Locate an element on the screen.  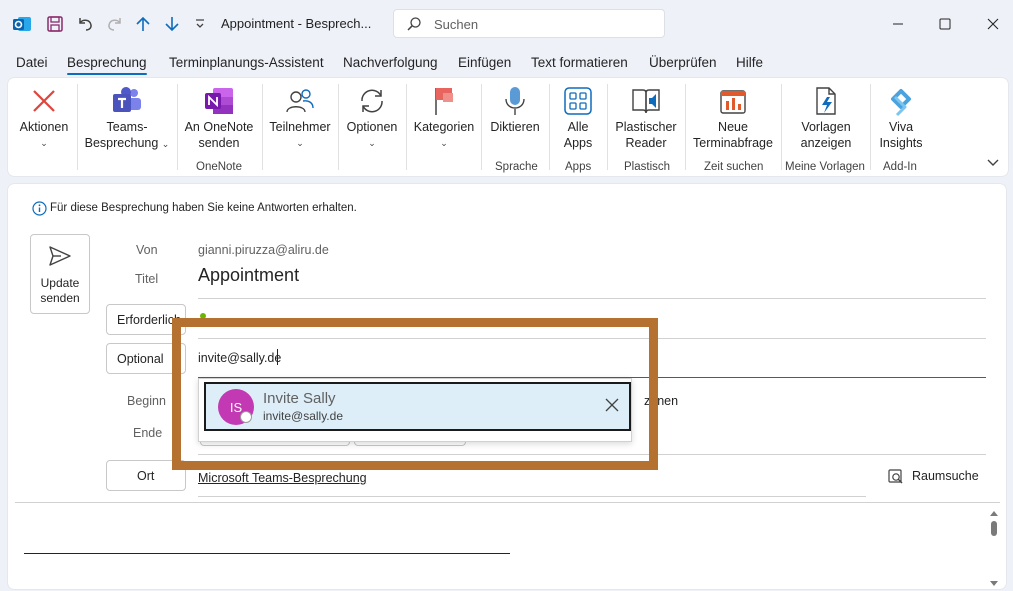
menu-terminplanungs-assistent: Terminplanungs-Assistent is located at coordinates (246, 62).